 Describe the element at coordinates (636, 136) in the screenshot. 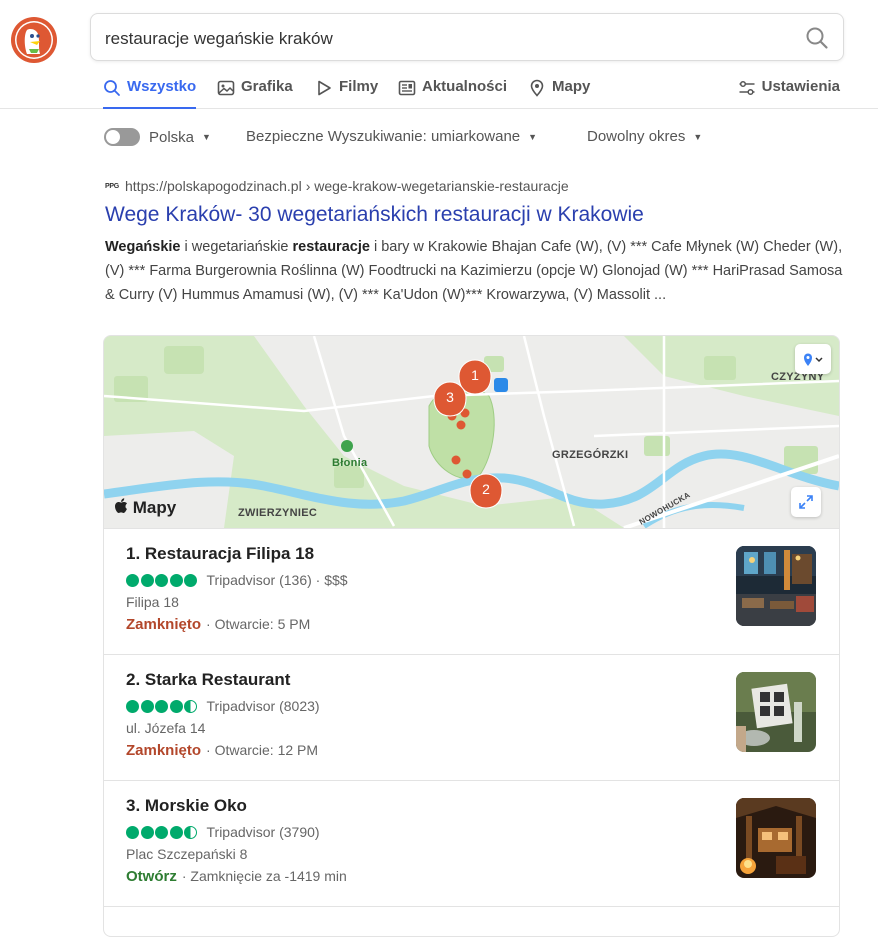

I see `time-label: Dowolny okres` at that location.